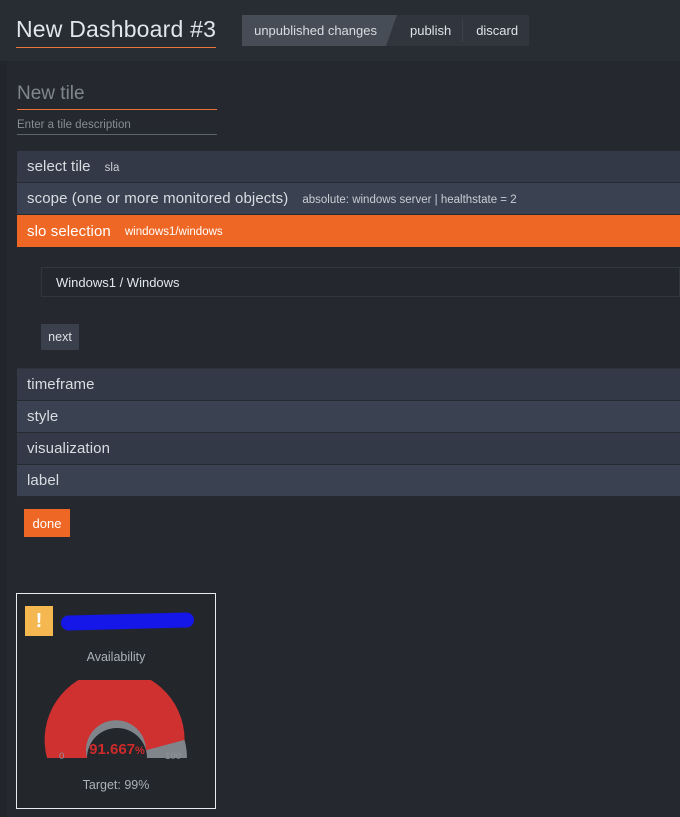 This screenshot has width=680, height=817. Describe the element at coordinates (348, 231) in the screenshot. I see `section-slo-selection: slo selection windows1/windows` at that location.